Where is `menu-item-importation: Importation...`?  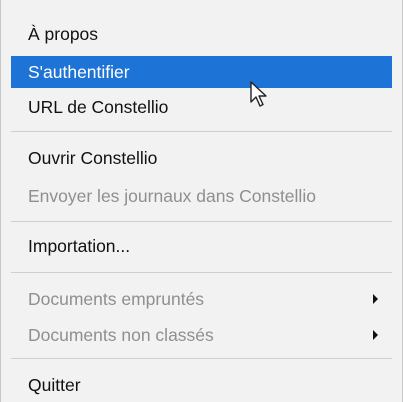
menu-item-importation: Importation... is located at coordinates (201, 246).